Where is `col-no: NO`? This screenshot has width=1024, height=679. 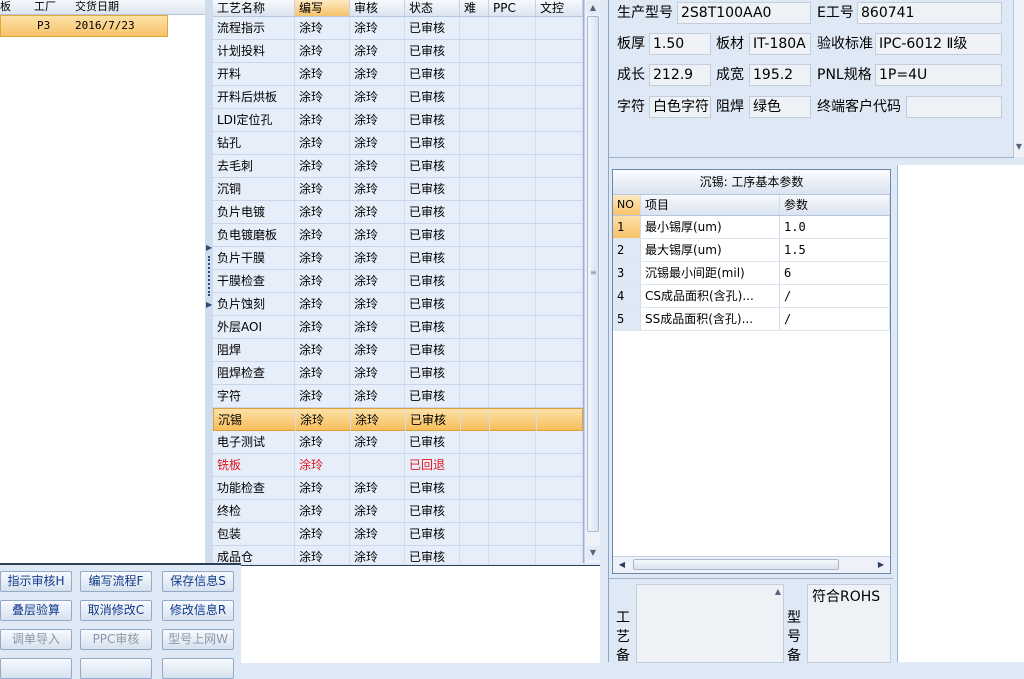
col-no: NO is located at coordinates (627, 205).